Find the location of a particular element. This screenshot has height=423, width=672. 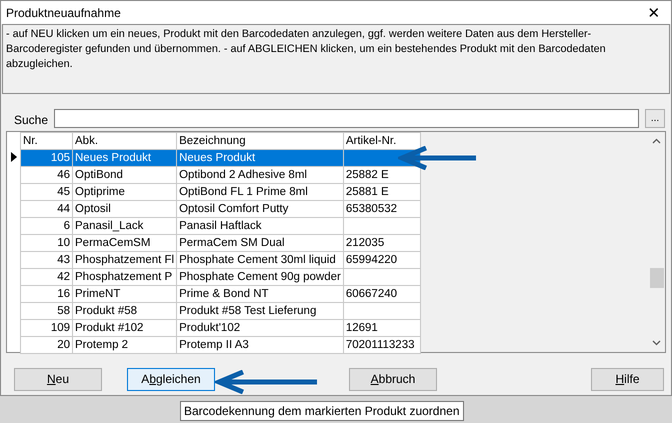

table-cell: 60667240 is located at coordinates (381, 294).